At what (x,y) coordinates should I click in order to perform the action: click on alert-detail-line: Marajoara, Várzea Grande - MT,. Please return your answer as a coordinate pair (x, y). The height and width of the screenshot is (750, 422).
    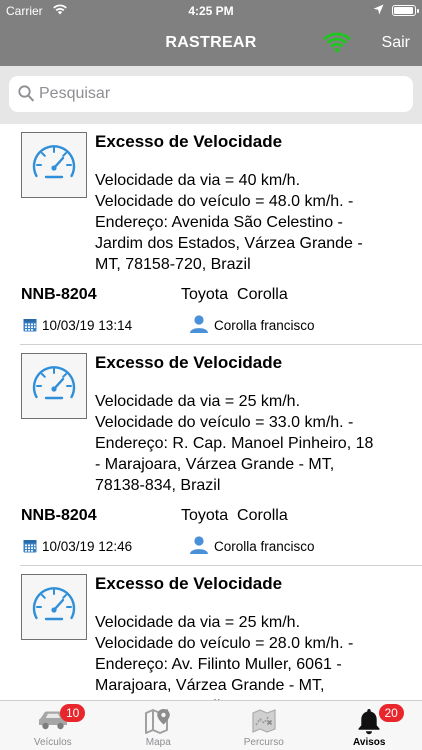
    Looking at the image, I should click on (210, 685).